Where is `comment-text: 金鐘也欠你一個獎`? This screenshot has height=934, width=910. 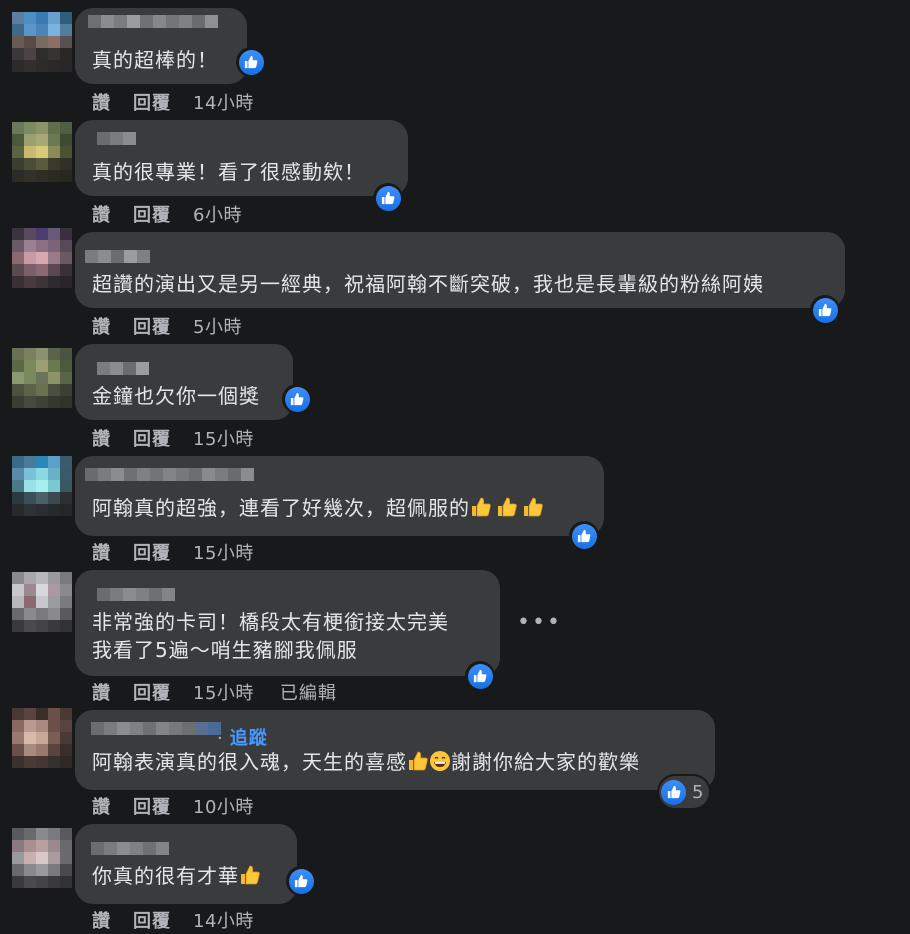 comment-text: 金鐘也欠你一個獎 is located at coordinates (176, 396).